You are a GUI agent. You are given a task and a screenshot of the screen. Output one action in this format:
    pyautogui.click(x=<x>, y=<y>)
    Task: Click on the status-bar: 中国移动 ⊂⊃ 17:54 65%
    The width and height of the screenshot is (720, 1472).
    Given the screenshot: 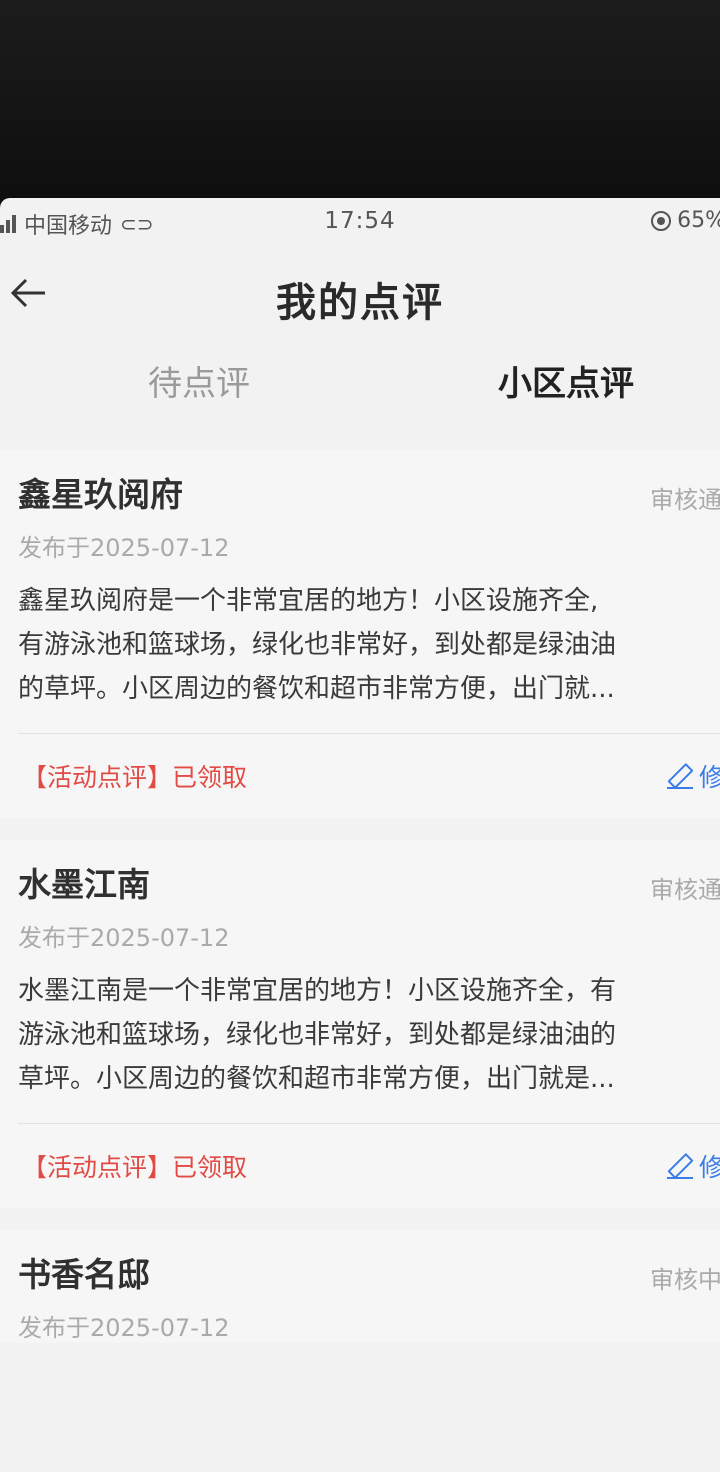 What is the action you would take?
    pyautogui.click(x=360, y=228)
    